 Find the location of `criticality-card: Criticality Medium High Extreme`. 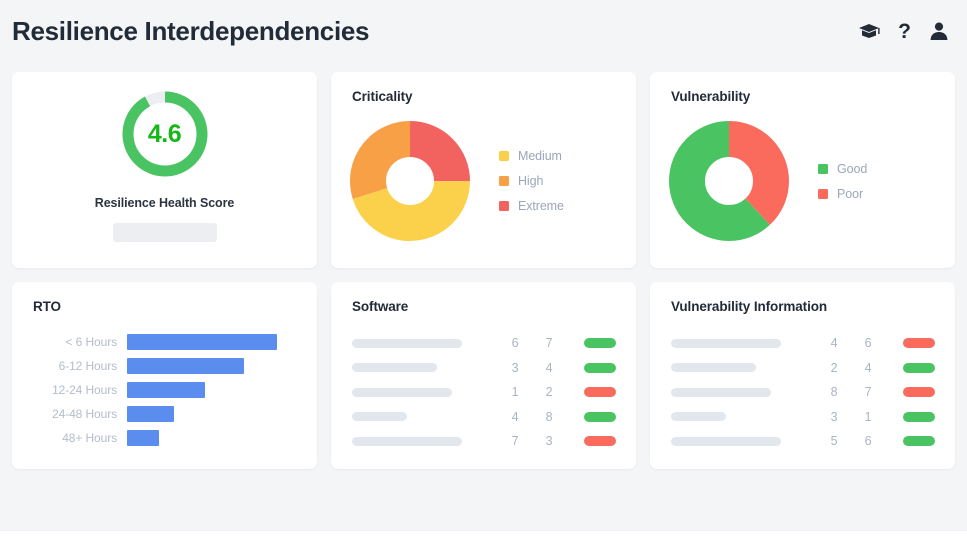

criticality-card: Criticality Medium High Extreme is located at coordinates (483, 170).